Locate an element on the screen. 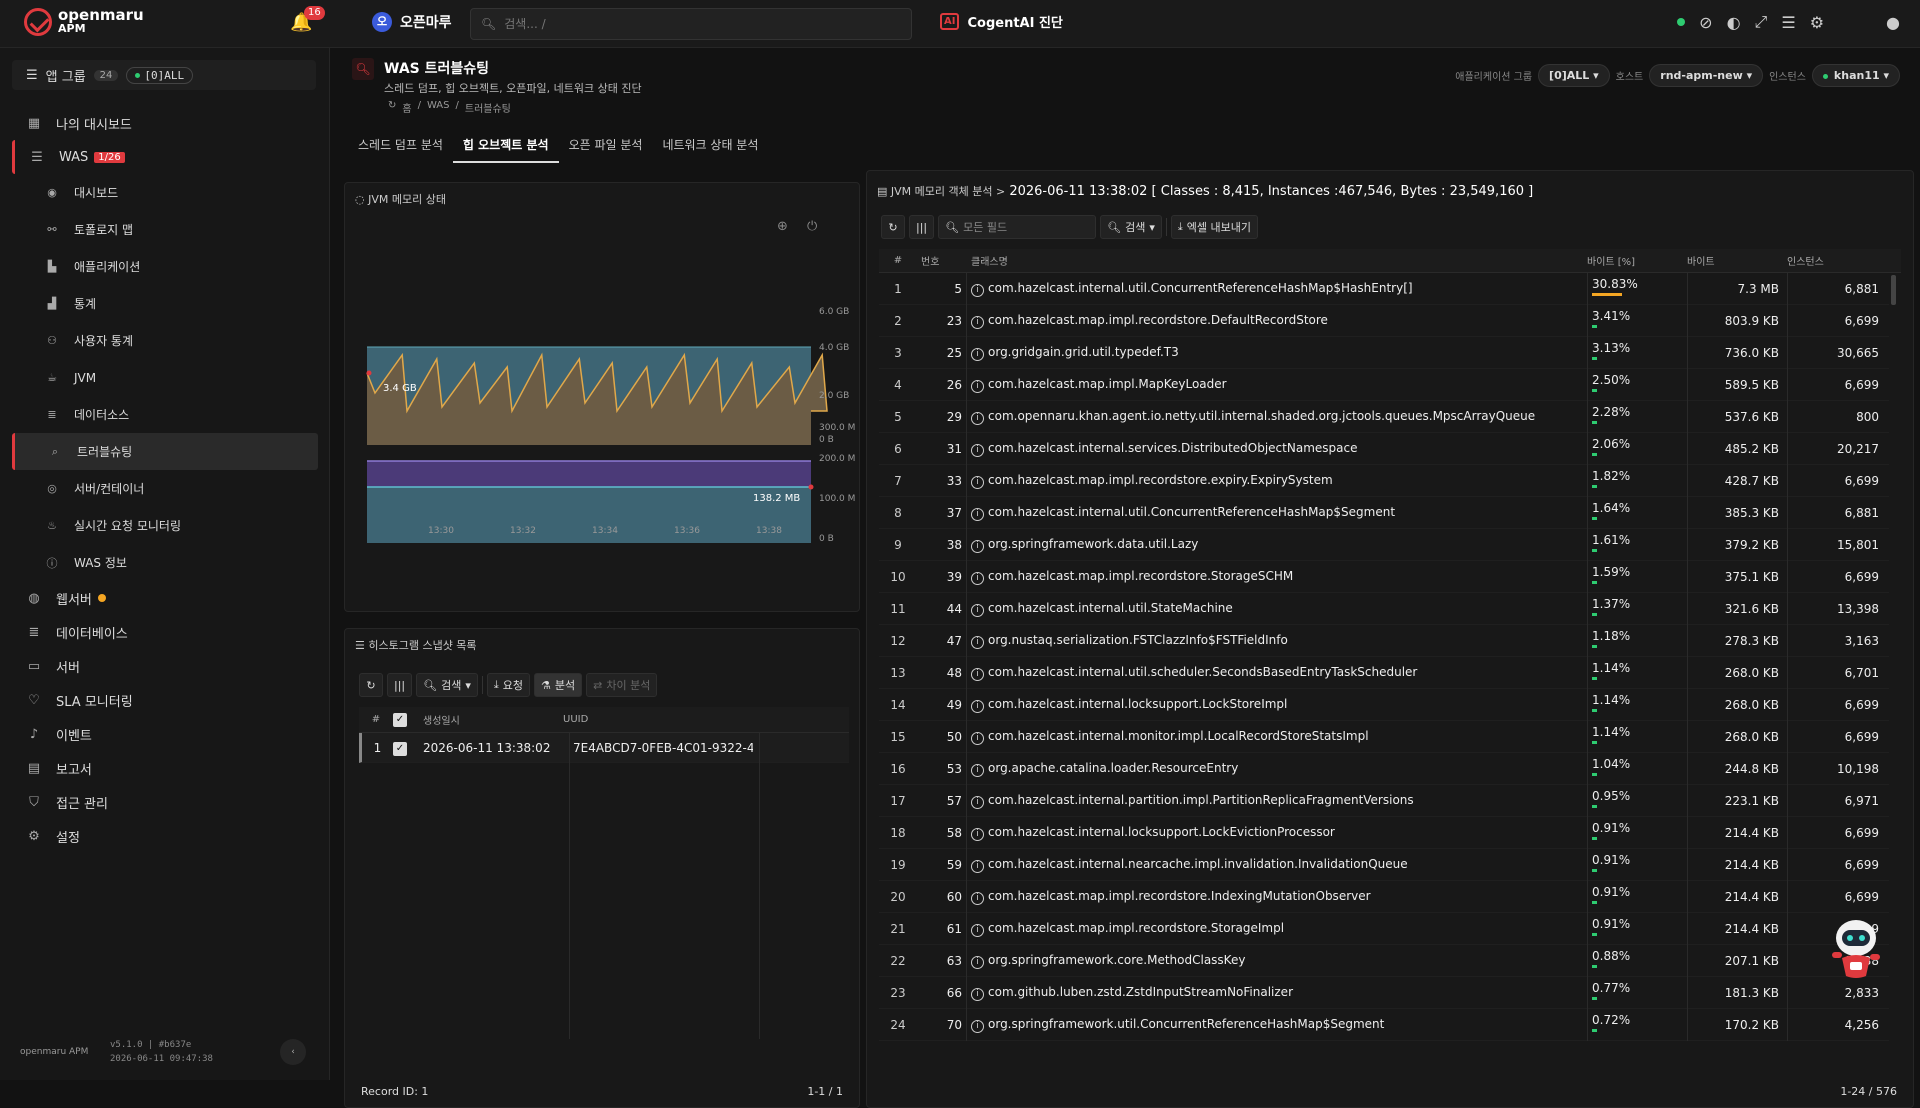 The width and height of the screenshot is (1920, 1108). sidebar-item-14: ≣ 데이터베이스 is located at coordinates (165, 632).